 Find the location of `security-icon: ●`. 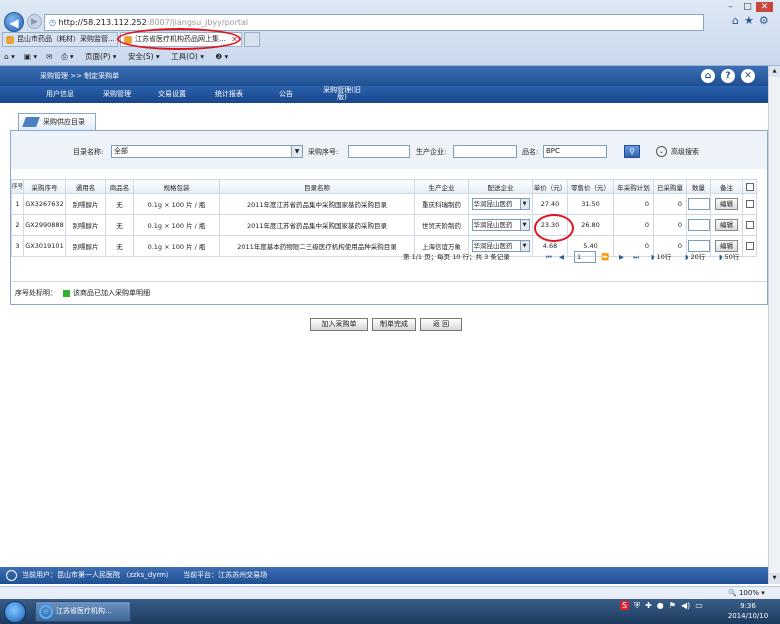

security-icon: ● is located at coordinates (660, 605).